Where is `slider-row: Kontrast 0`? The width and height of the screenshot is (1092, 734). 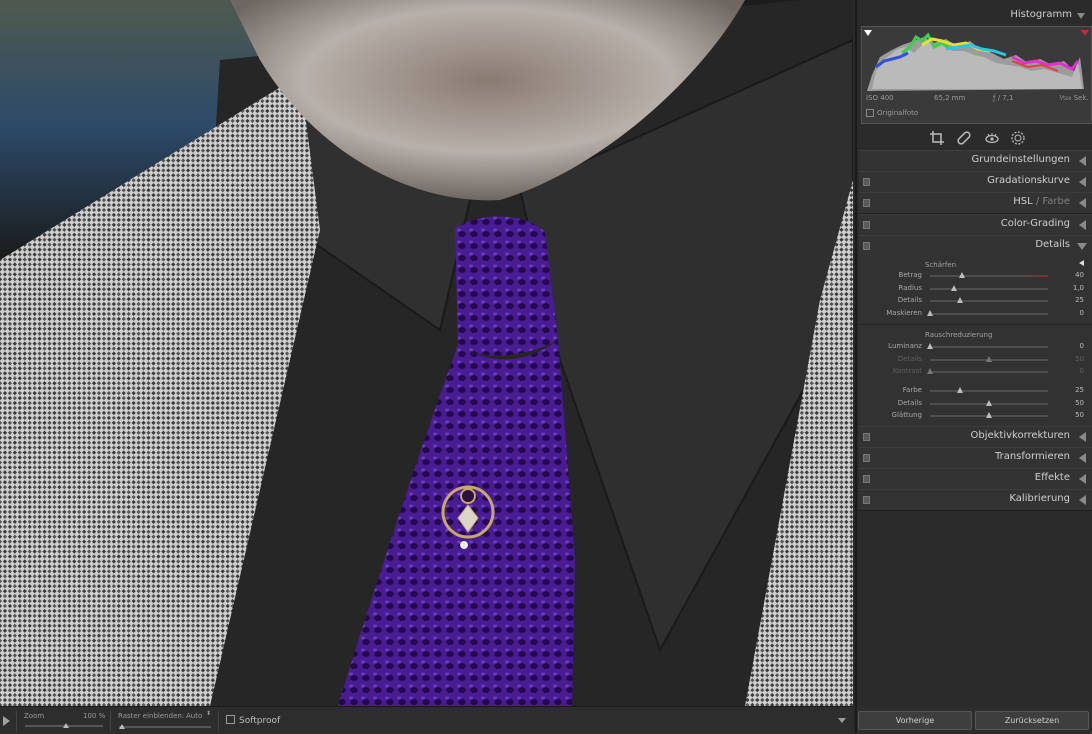 slider-row: Kontrast 0 is located at coordinates (976, 372).